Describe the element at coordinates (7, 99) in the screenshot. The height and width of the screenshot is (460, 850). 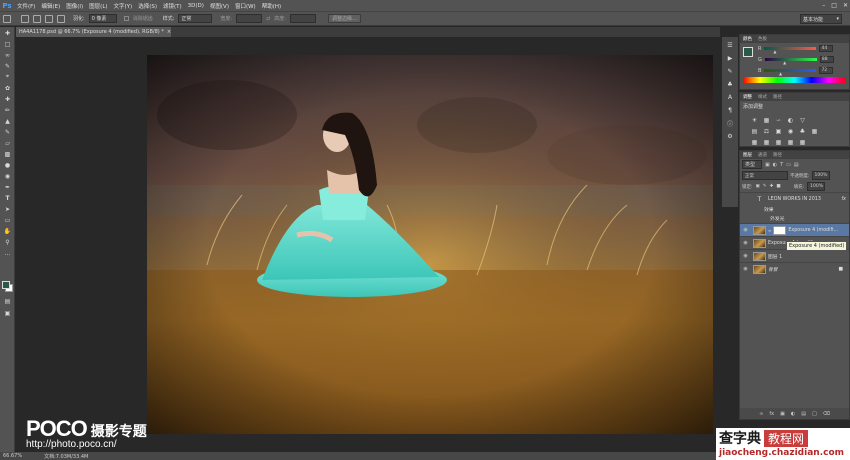
I see `healing-brush-icon: ✚` at that location.